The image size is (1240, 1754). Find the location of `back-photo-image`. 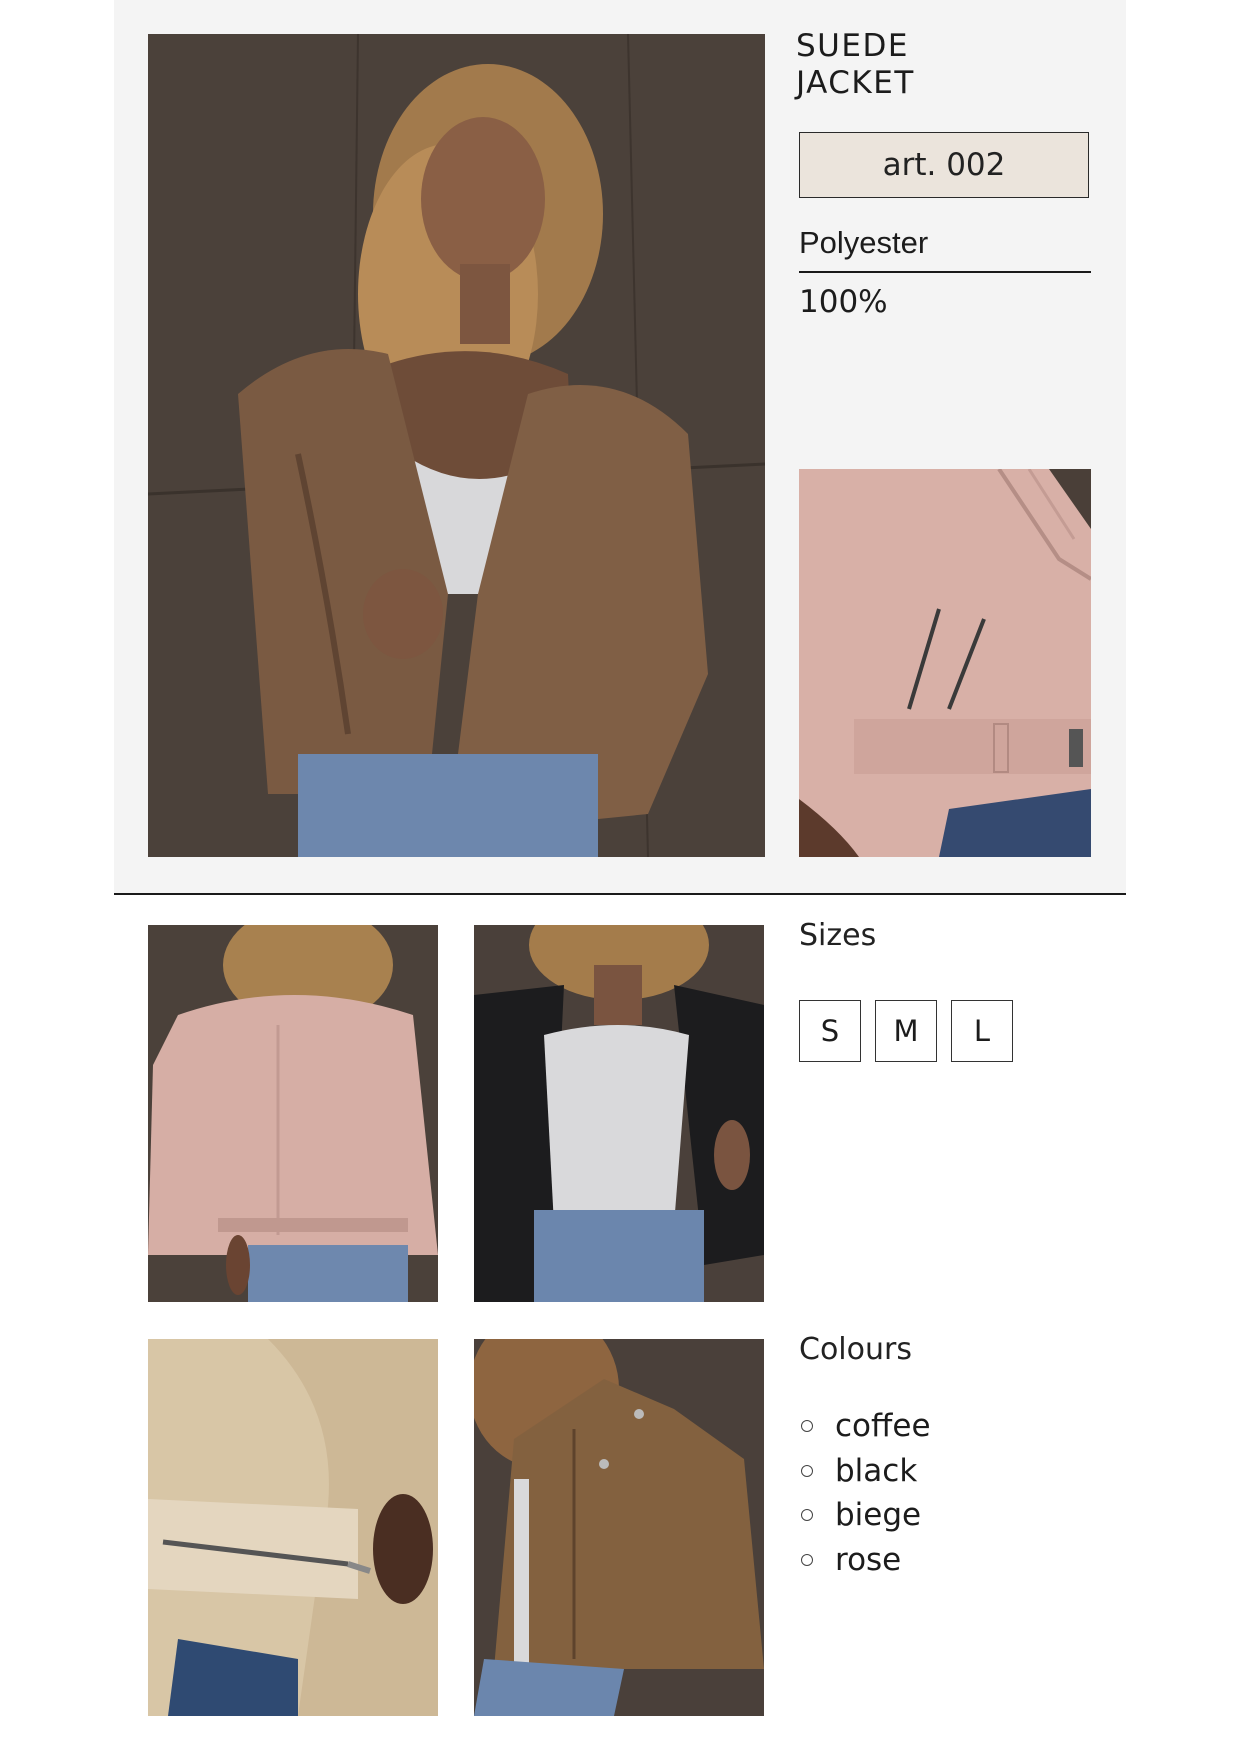

back-photo-image is located at coordinates (293, 1113).